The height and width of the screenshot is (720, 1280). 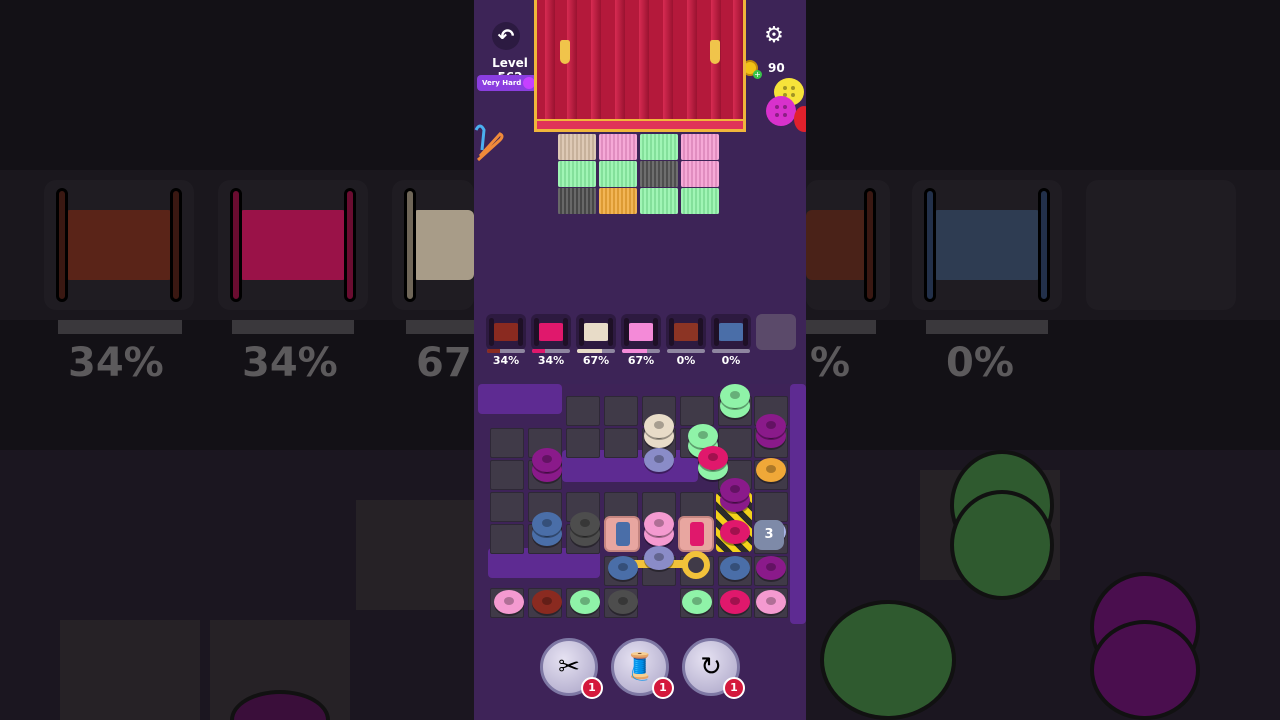 What do you see at coordinates (641, 332) in the screenshot?
I see `spool-pink` at bounding box center [641, 332].